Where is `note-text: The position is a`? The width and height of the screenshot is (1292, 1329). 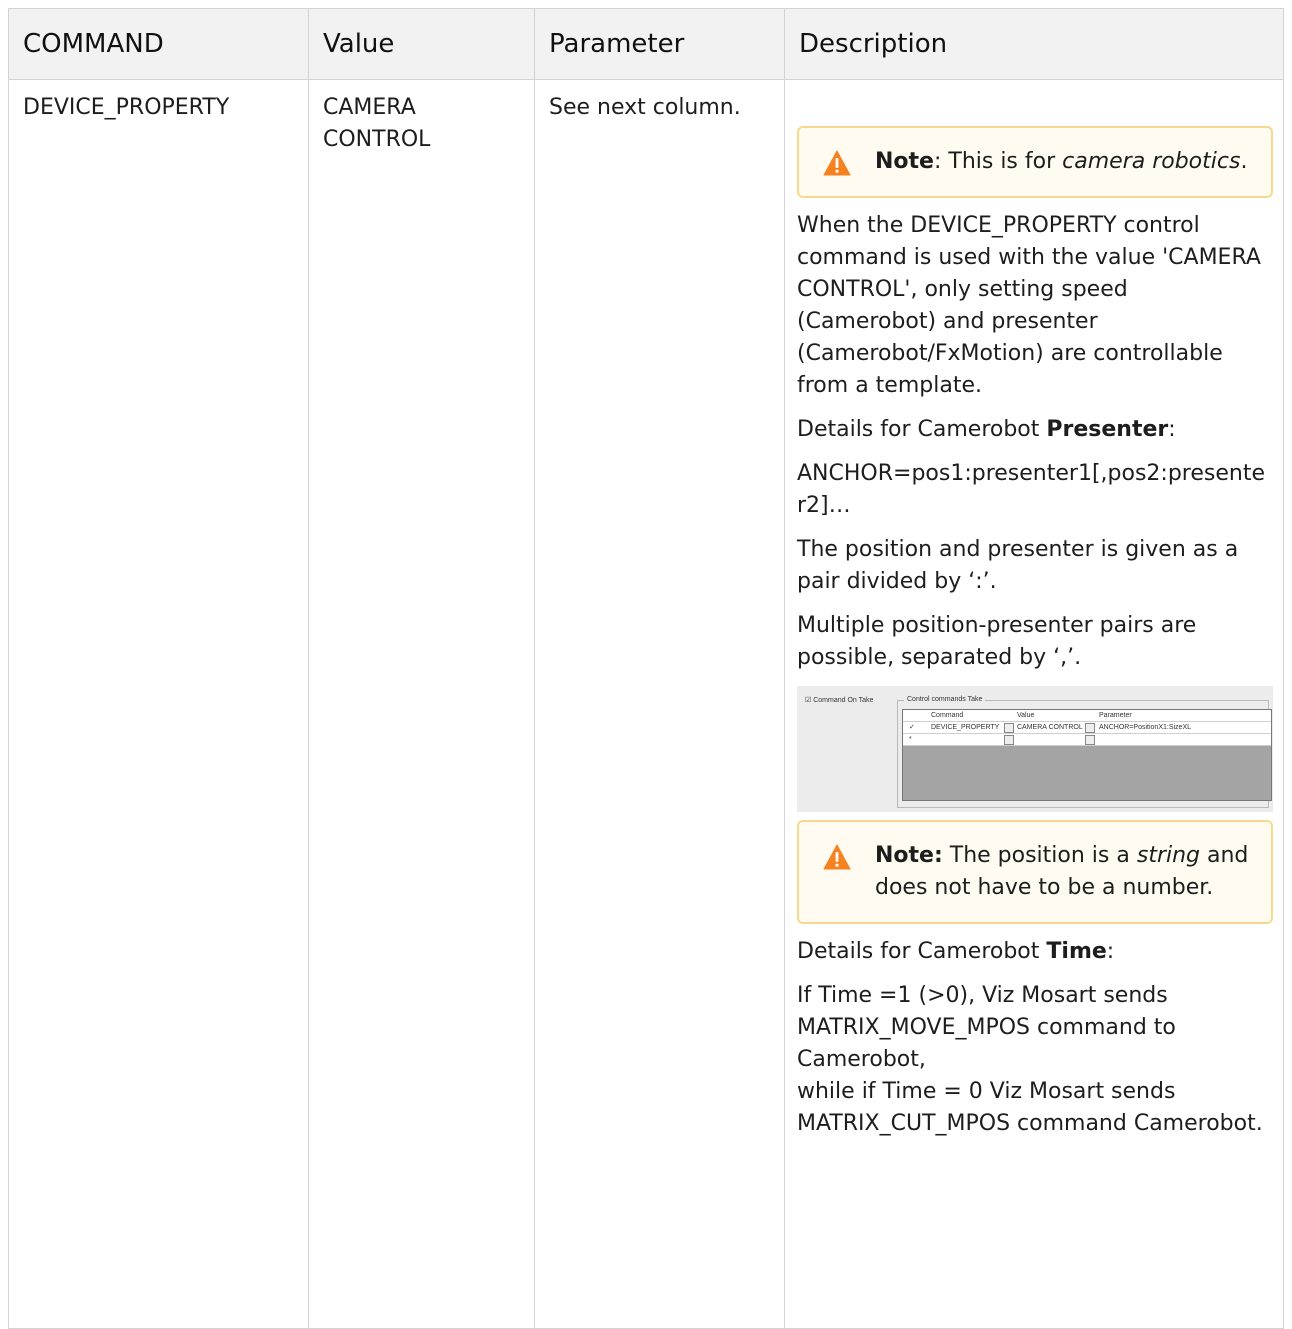 note-text: The position is a is located at coordinates (1039, 855).